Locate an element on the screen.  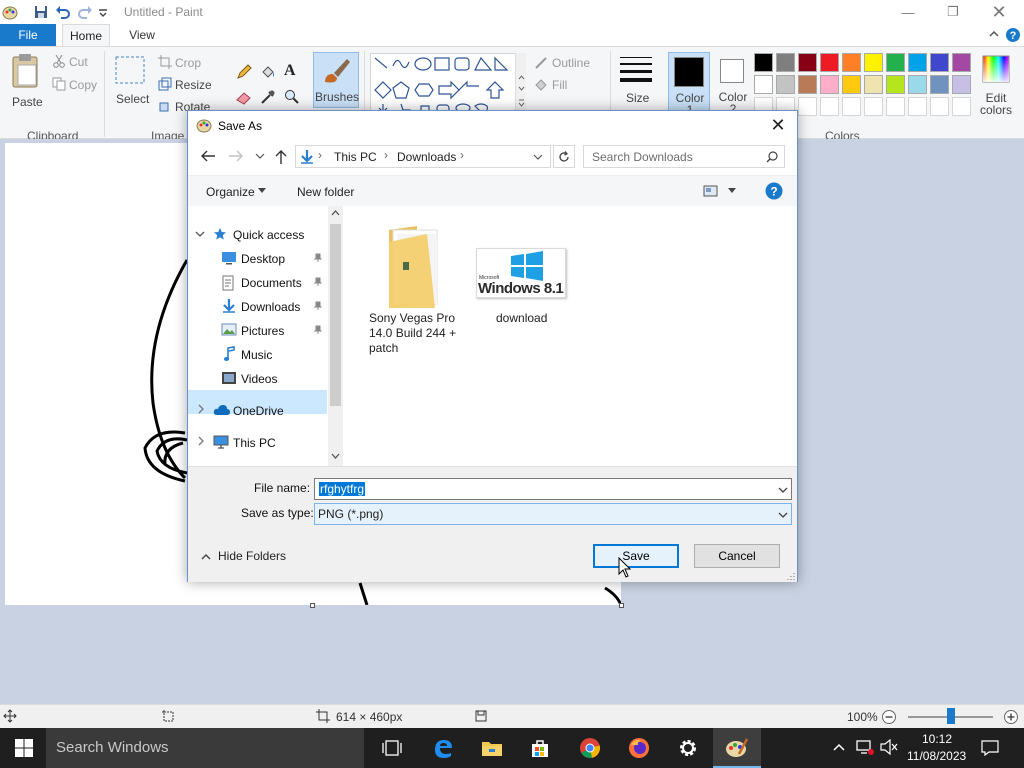
back-arrow-icon is located at coordinates (208, 156).